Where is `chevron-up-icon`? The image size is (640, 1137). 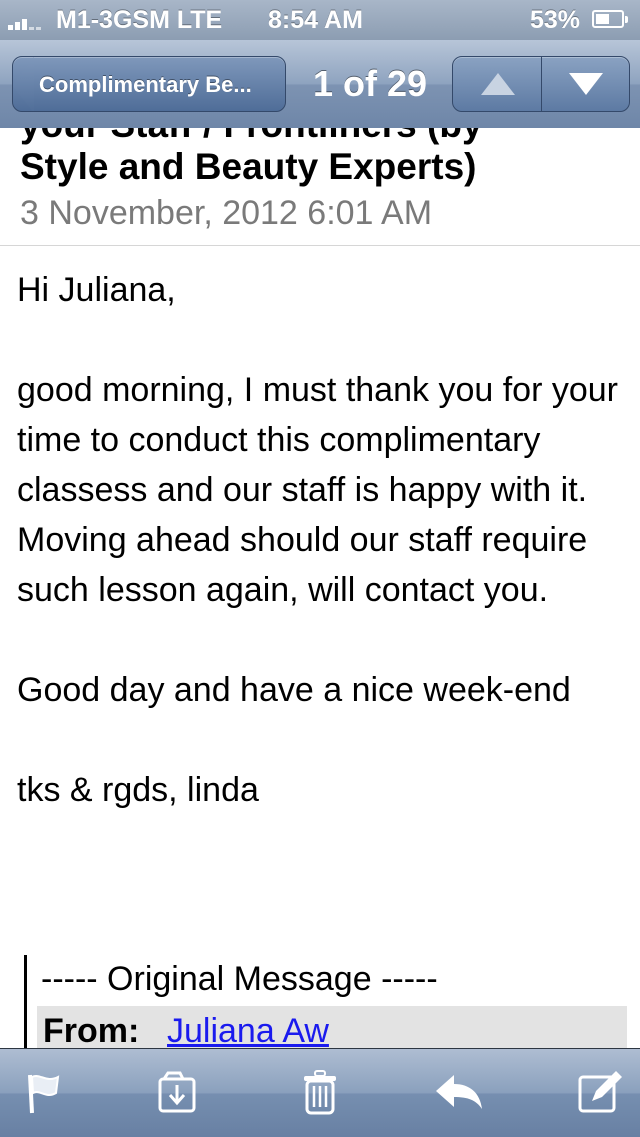 chevron-up-icon is located at coordinates (498, 84).